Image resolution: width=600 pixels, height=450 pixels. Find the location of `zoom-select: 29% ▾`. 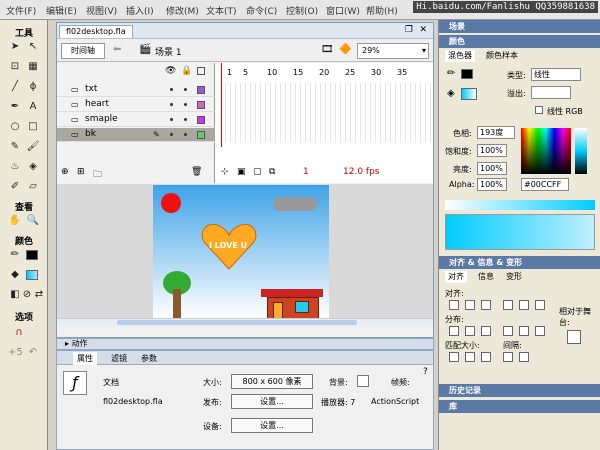

zoom-select: 29% ▾ is located at coordinates (393, 51).